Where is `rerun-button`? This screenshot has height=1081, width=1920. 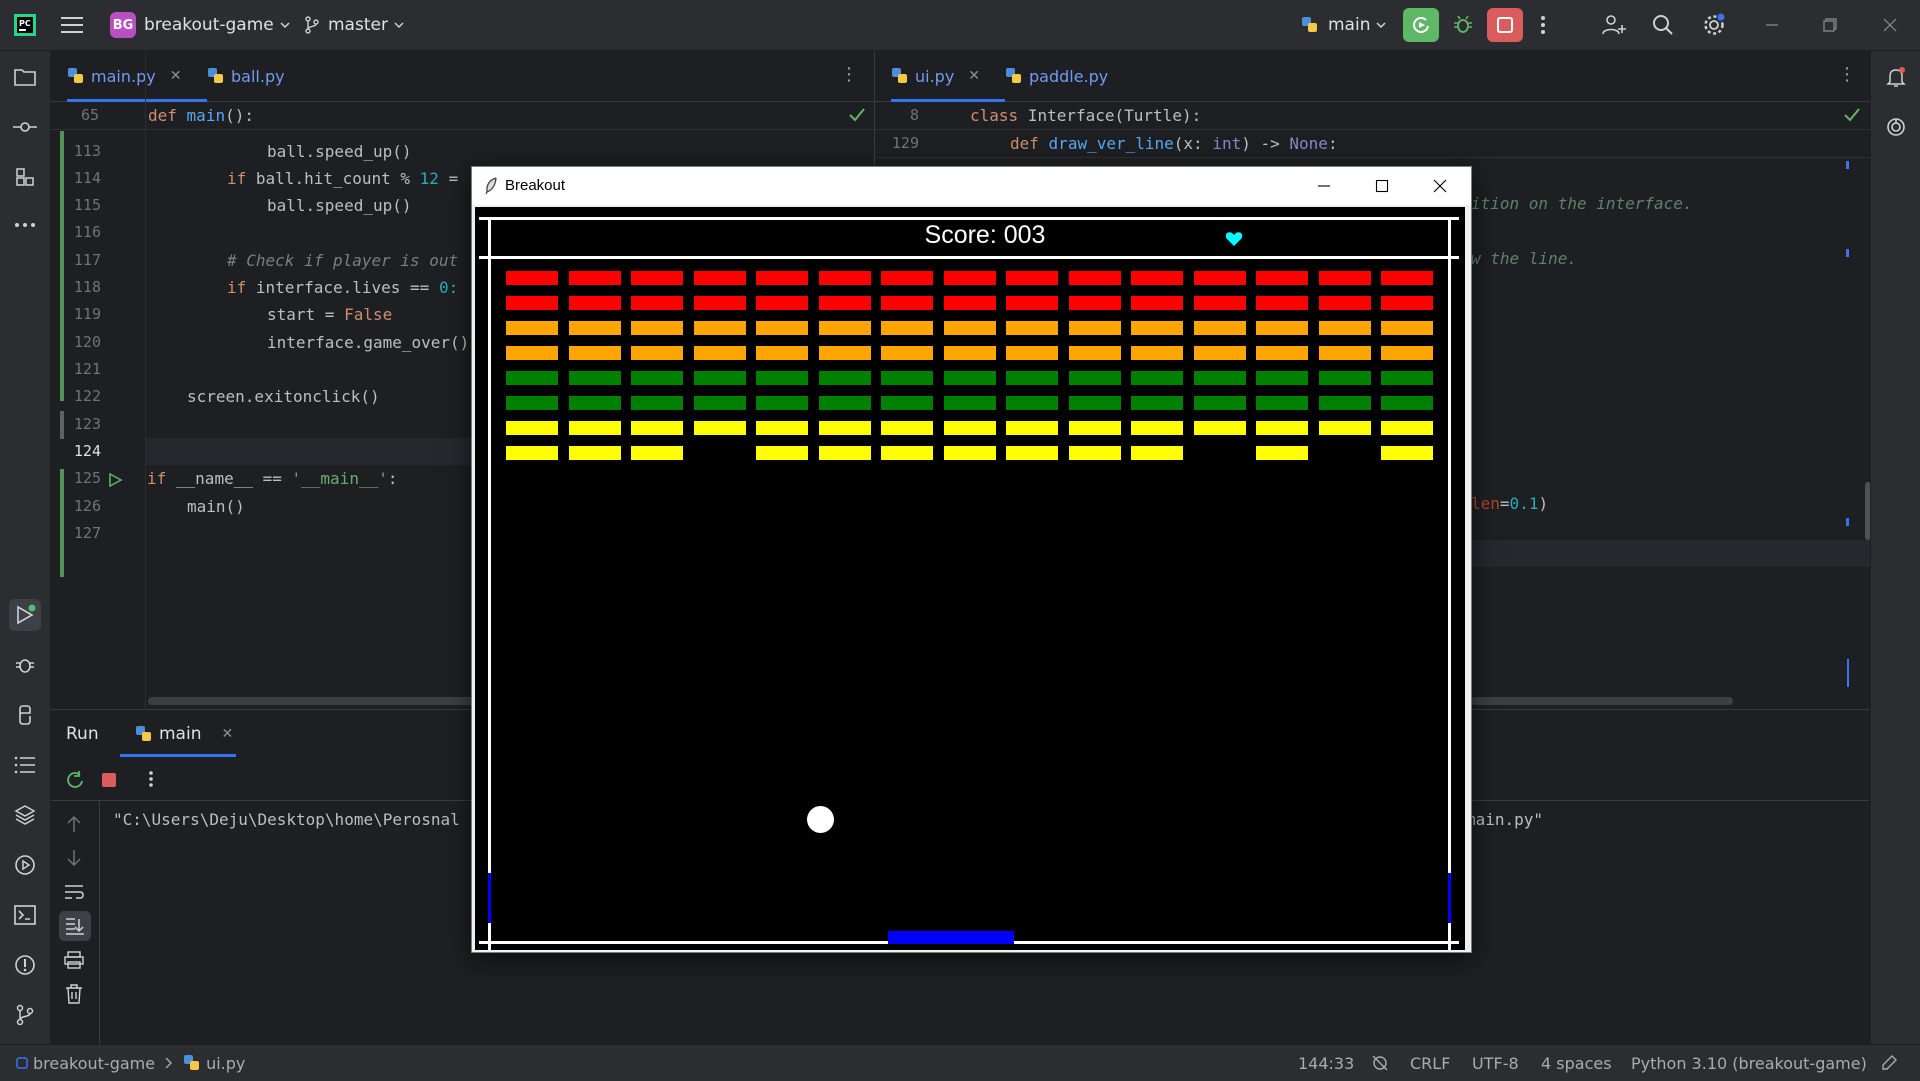 rerun-button is located at coordinates (1421, 25).